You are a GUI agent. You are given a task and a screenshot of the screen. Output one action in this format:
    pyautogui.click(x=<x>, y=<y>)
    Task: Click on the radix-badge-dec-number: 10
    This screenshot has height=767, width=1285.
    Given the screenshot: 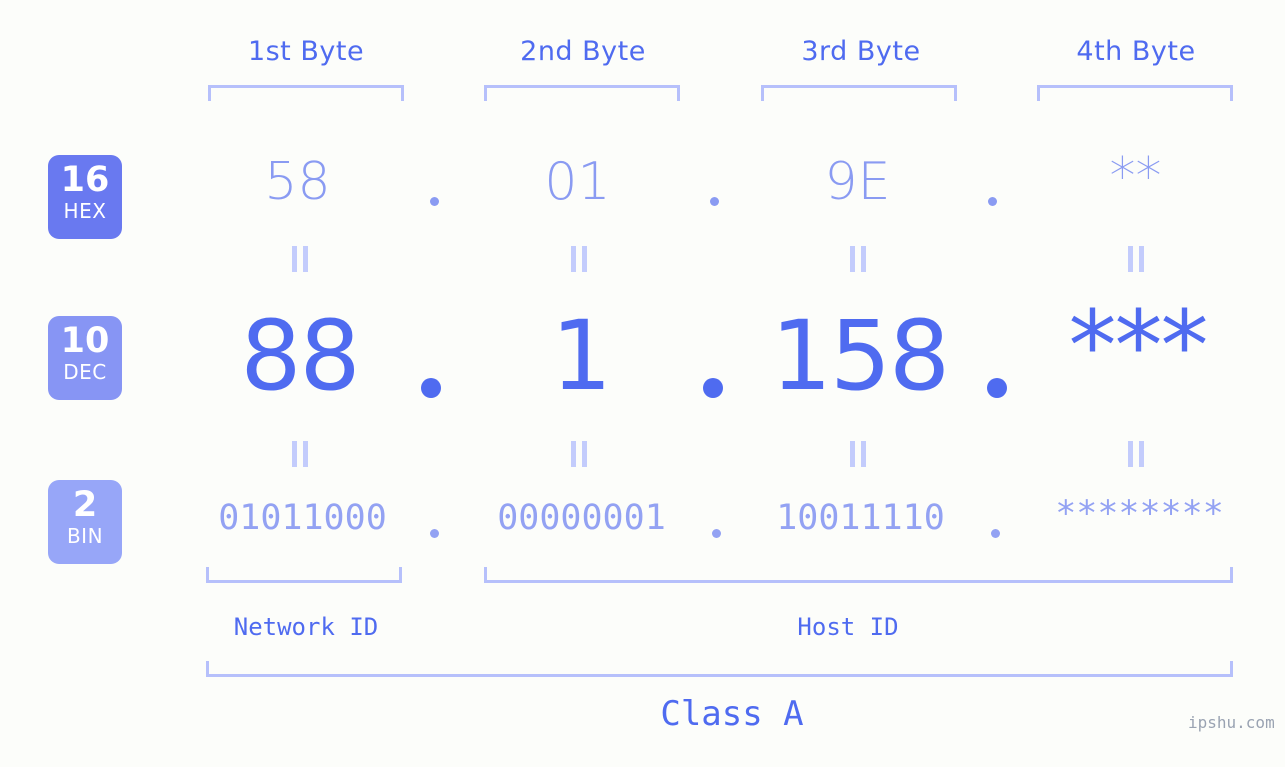 What is the action you would take?
    pyautogui.click(x=85, y=341)
    